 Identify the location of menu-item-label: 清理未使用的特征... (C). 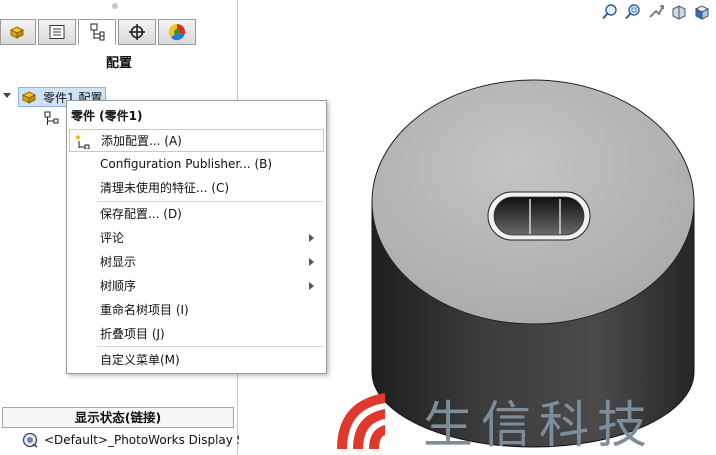
(165, 188).